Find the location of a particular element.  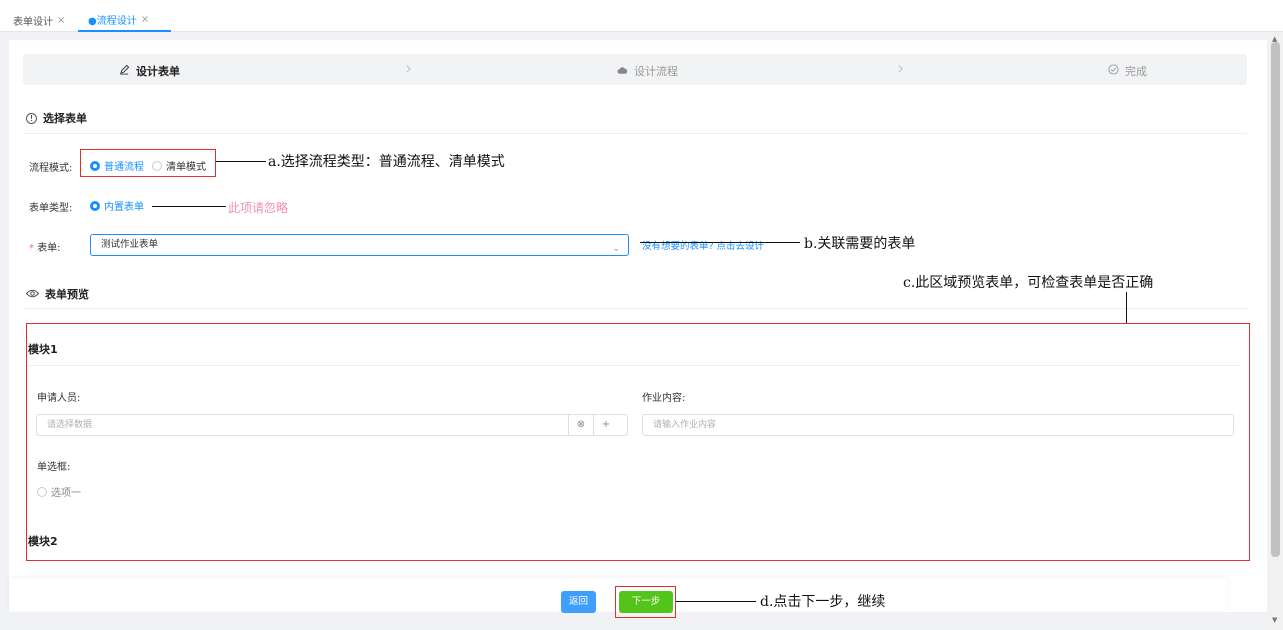

step-bar: 设计表单 › 设计流程 › 完成 is located at coordinates (635, 69).